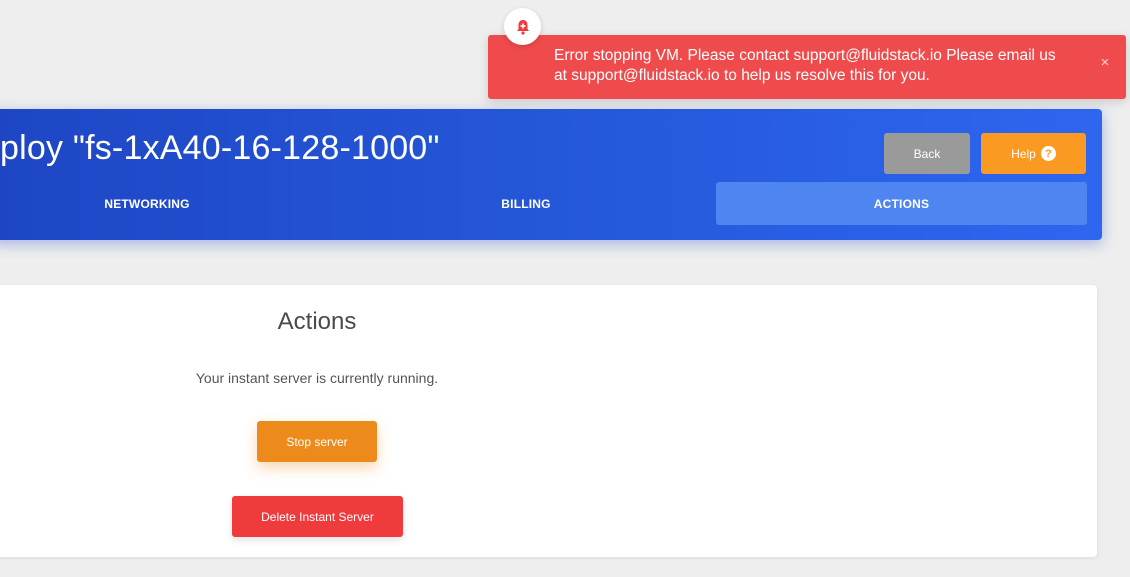 This screenshot has height=577, width=1130. I want to click on help-button-label: Help, so click(1023, 153).